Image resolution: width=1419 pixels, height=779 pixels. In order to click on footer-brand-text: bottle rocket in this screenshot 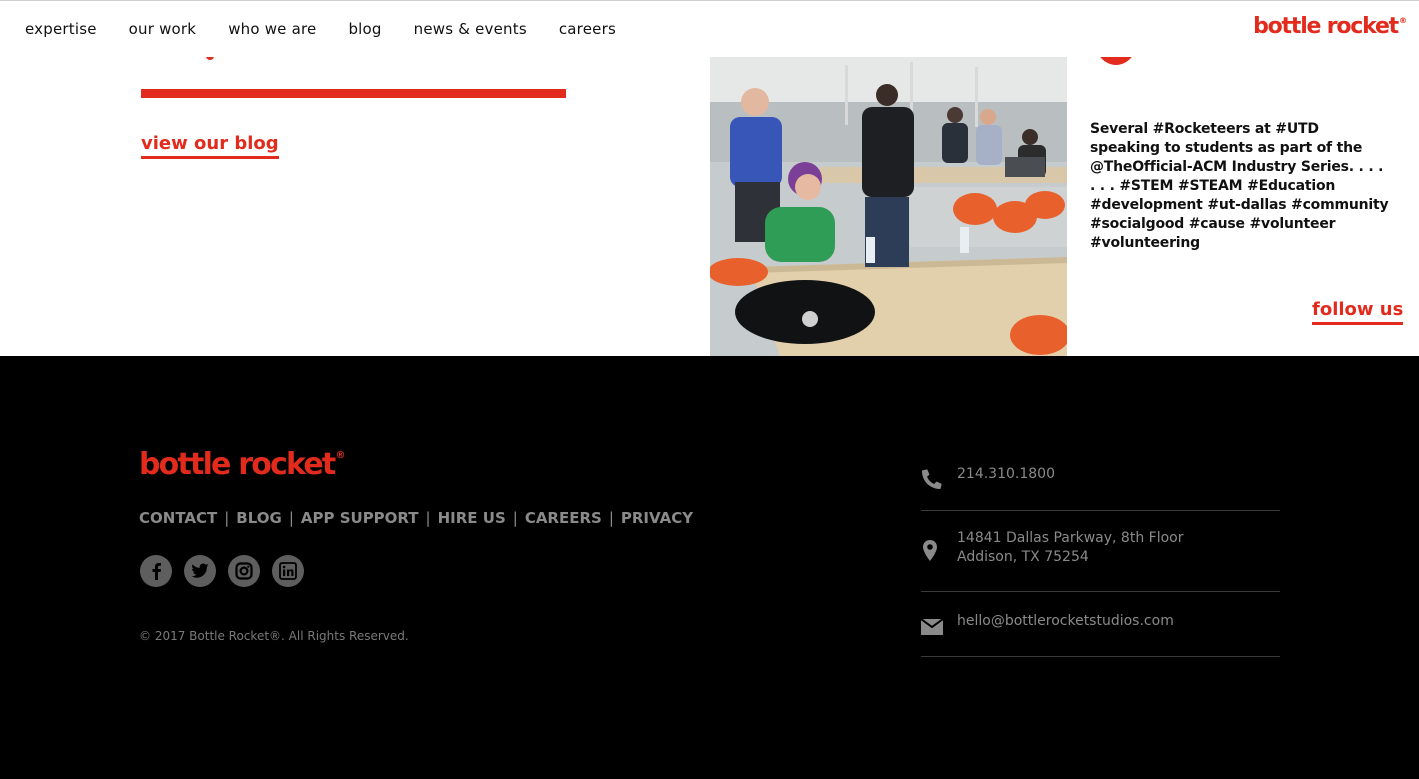, I will do `click(237, 464)`.